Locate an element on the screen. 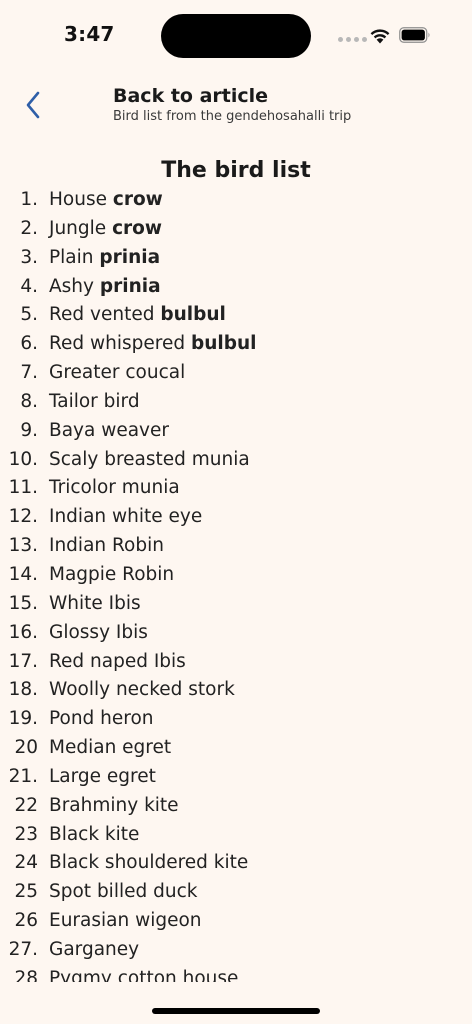 This screenshot has height=1024, width=472. list-item-number: 8. is located at coordinates (29, 401).